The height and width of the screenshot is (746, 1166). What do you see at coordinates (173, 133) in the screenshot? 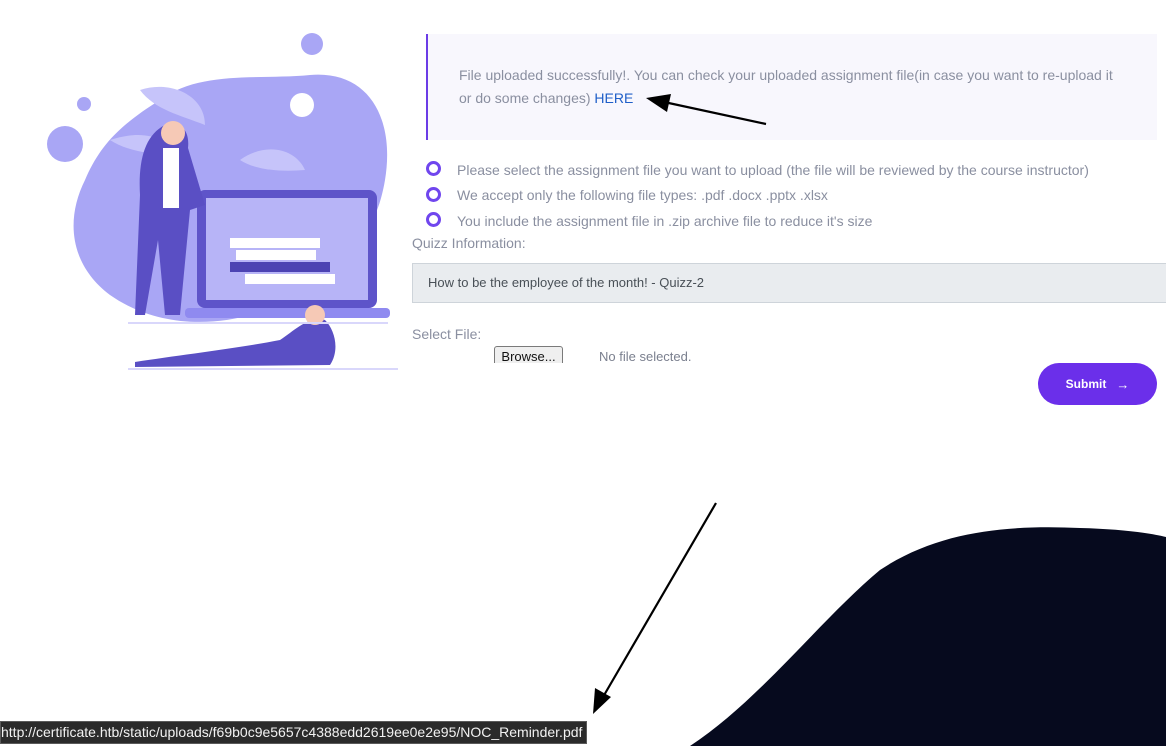
I see `man-head` at bounding box center [173, 133].